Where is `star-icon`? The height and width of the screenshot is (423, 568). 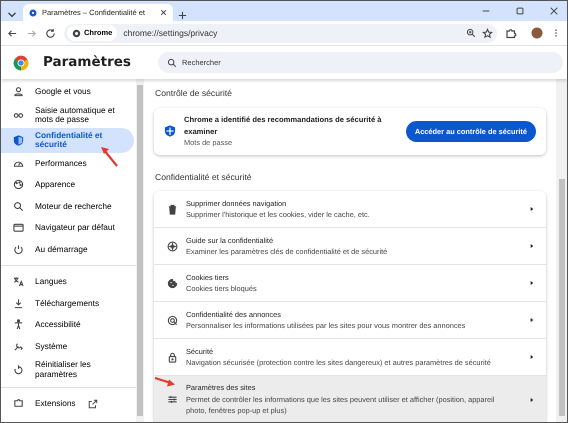
star-icon is located at coordinates (487, 33).